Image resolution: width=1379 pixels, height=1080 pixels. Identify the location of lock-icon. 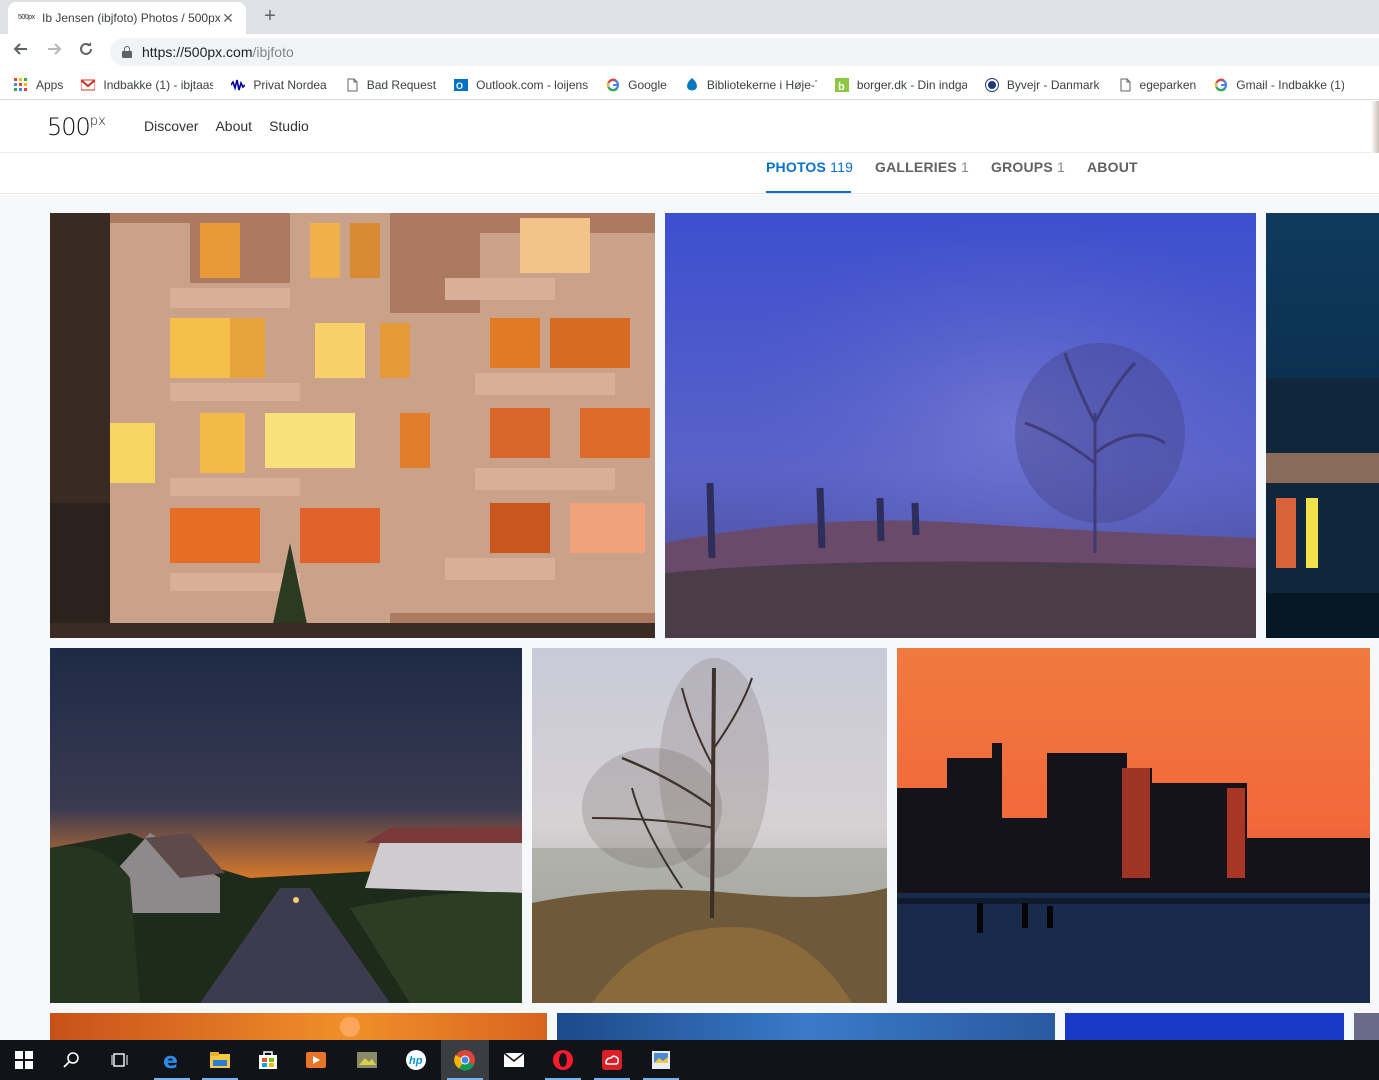
(127, 52).